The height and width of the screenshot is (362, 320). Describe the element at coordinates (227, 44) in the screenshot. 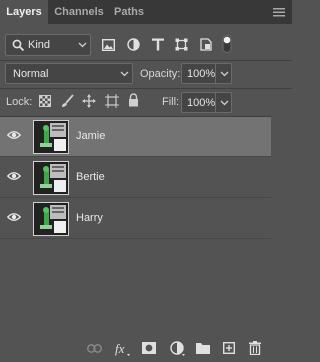

I see `filter-toggle-icon` at that location.